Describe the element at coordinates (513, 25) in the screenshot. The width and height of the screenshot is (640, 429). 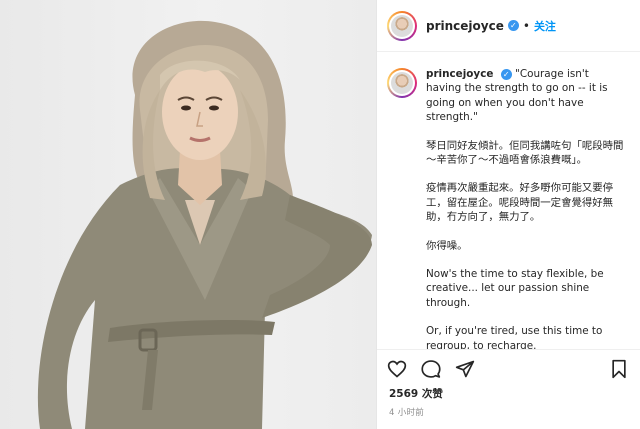
I see `verified-badge-icon: ✓` at that location.